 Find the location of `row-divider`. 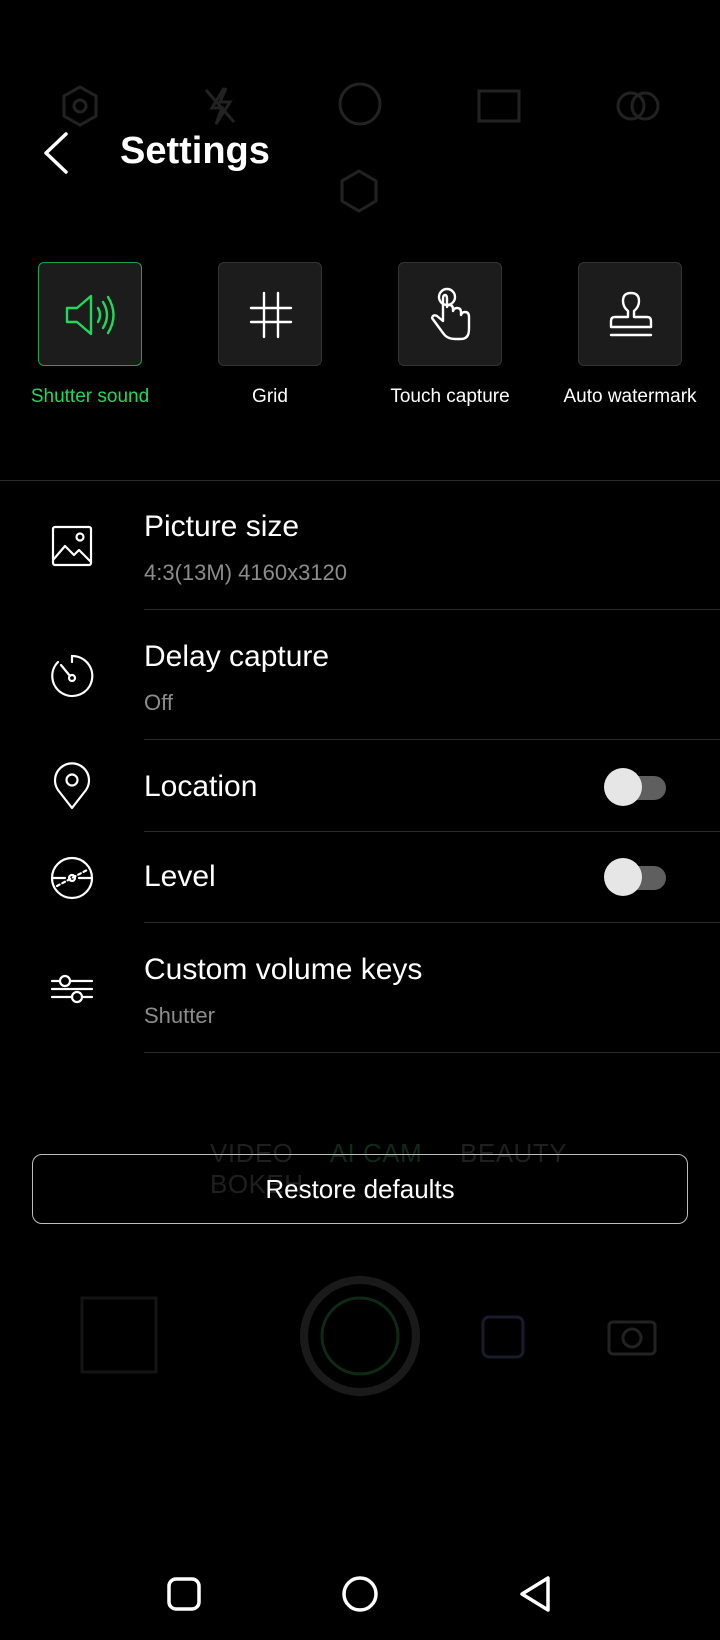

row-divider is located at coordinates (432, 1052).